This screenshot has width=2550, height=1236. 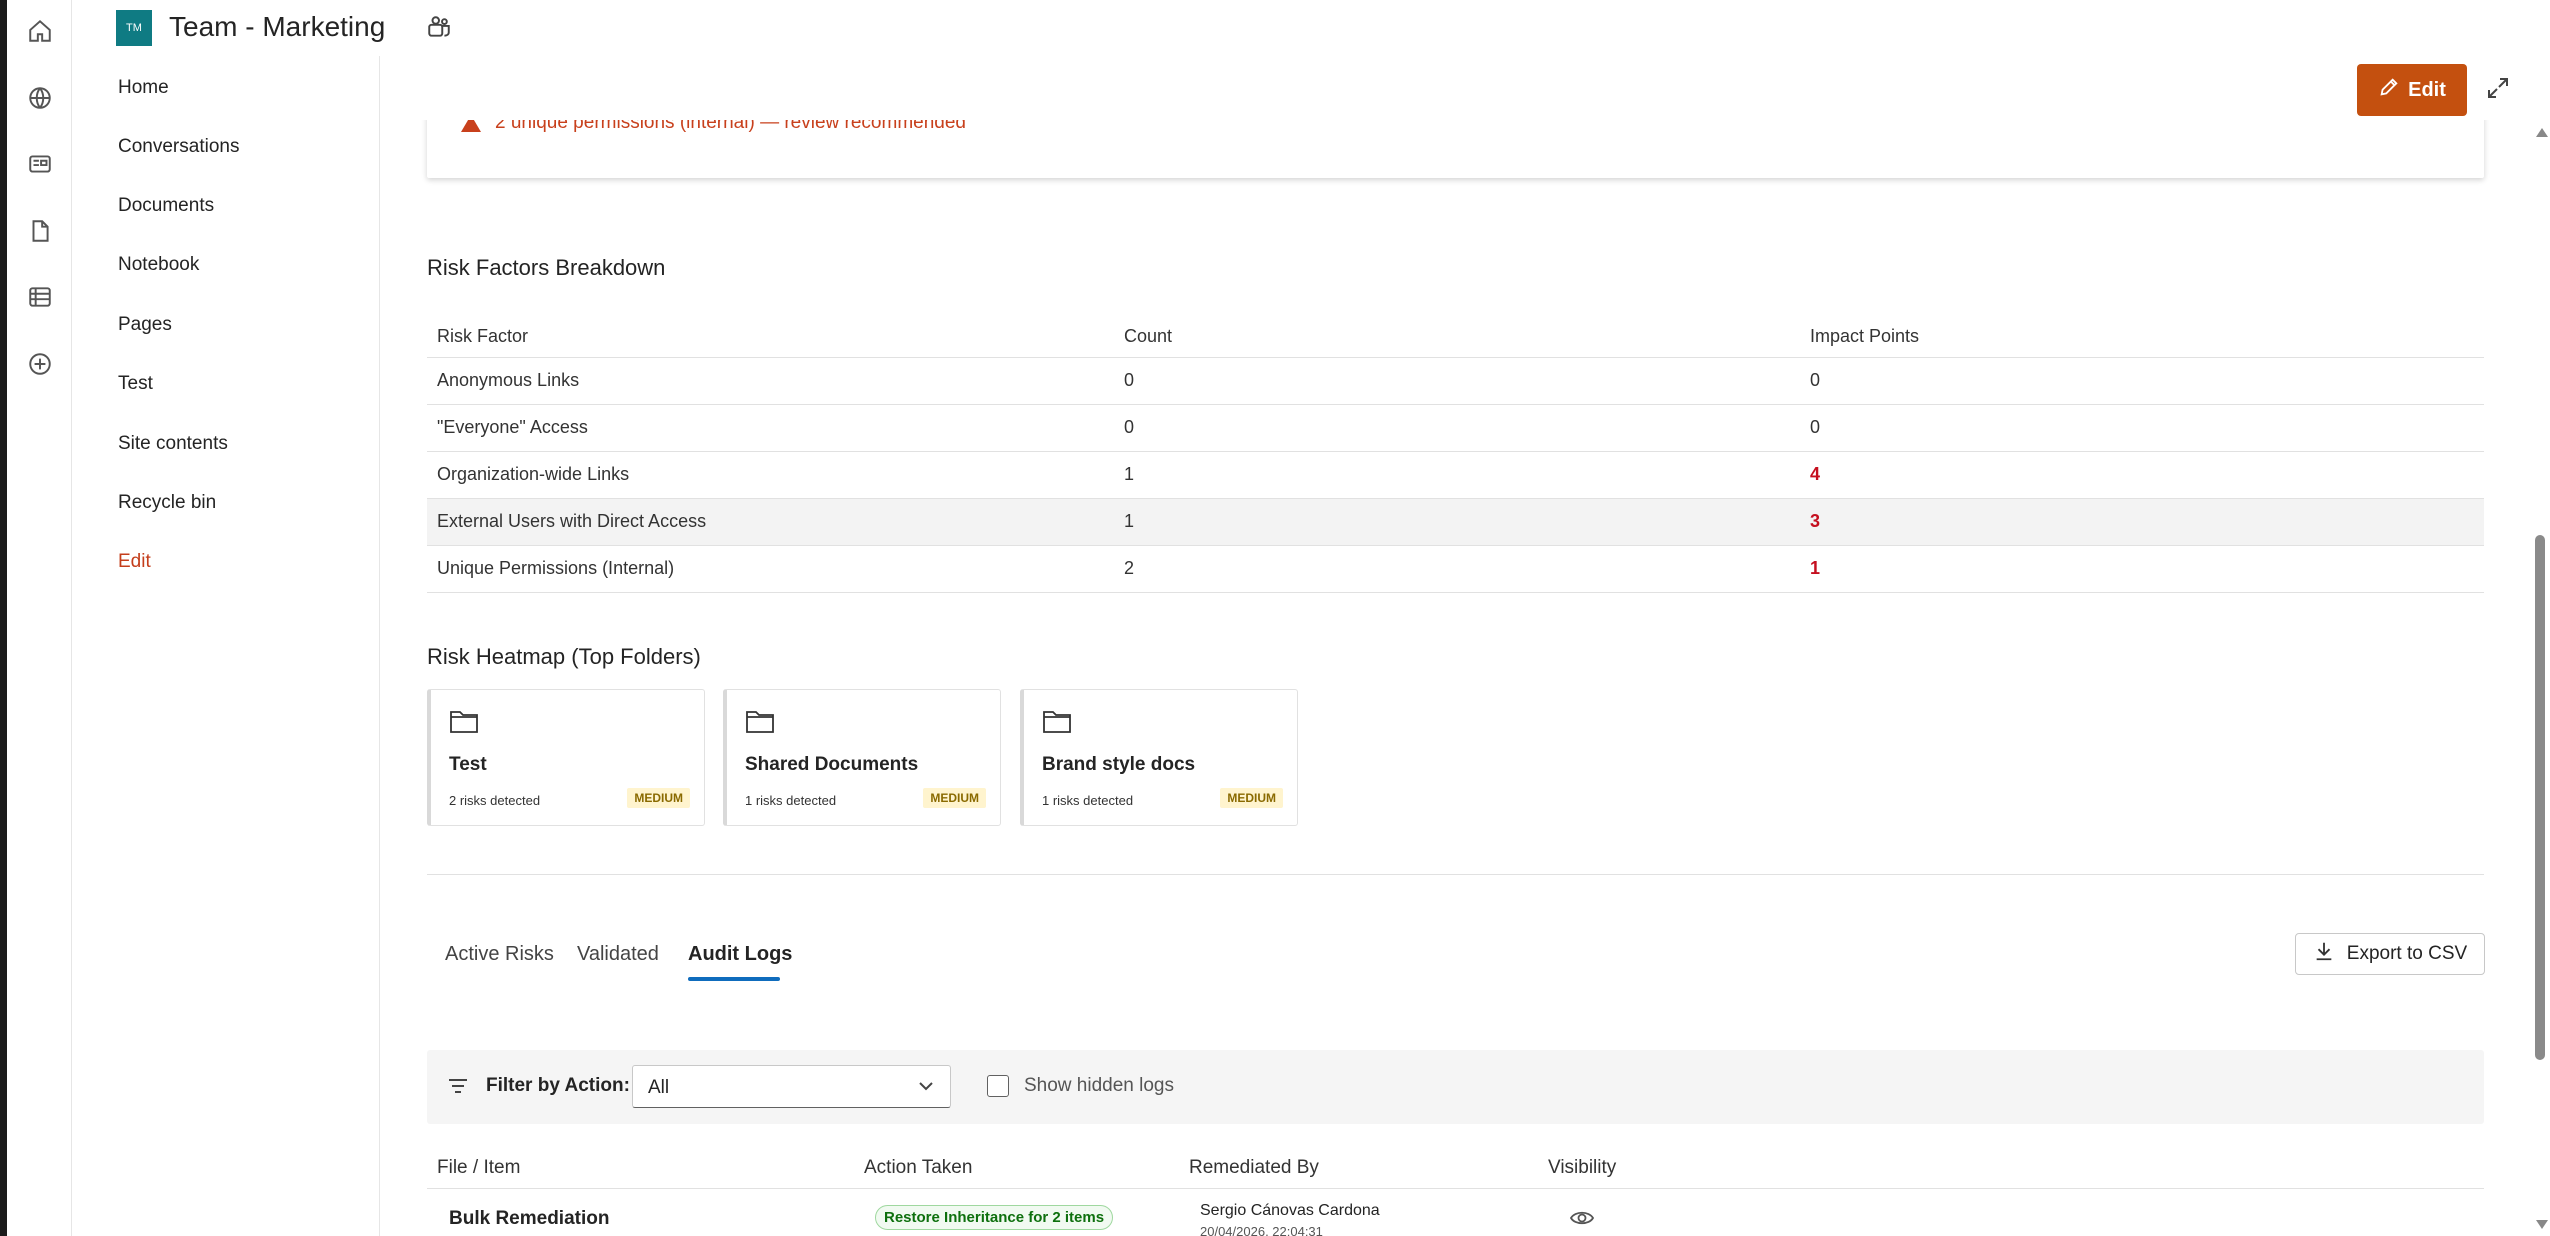 I want to click on heatmap-card-shared-documents: Shared Documents 1 risks detected MEDIUM, so click(x=862, y=757).